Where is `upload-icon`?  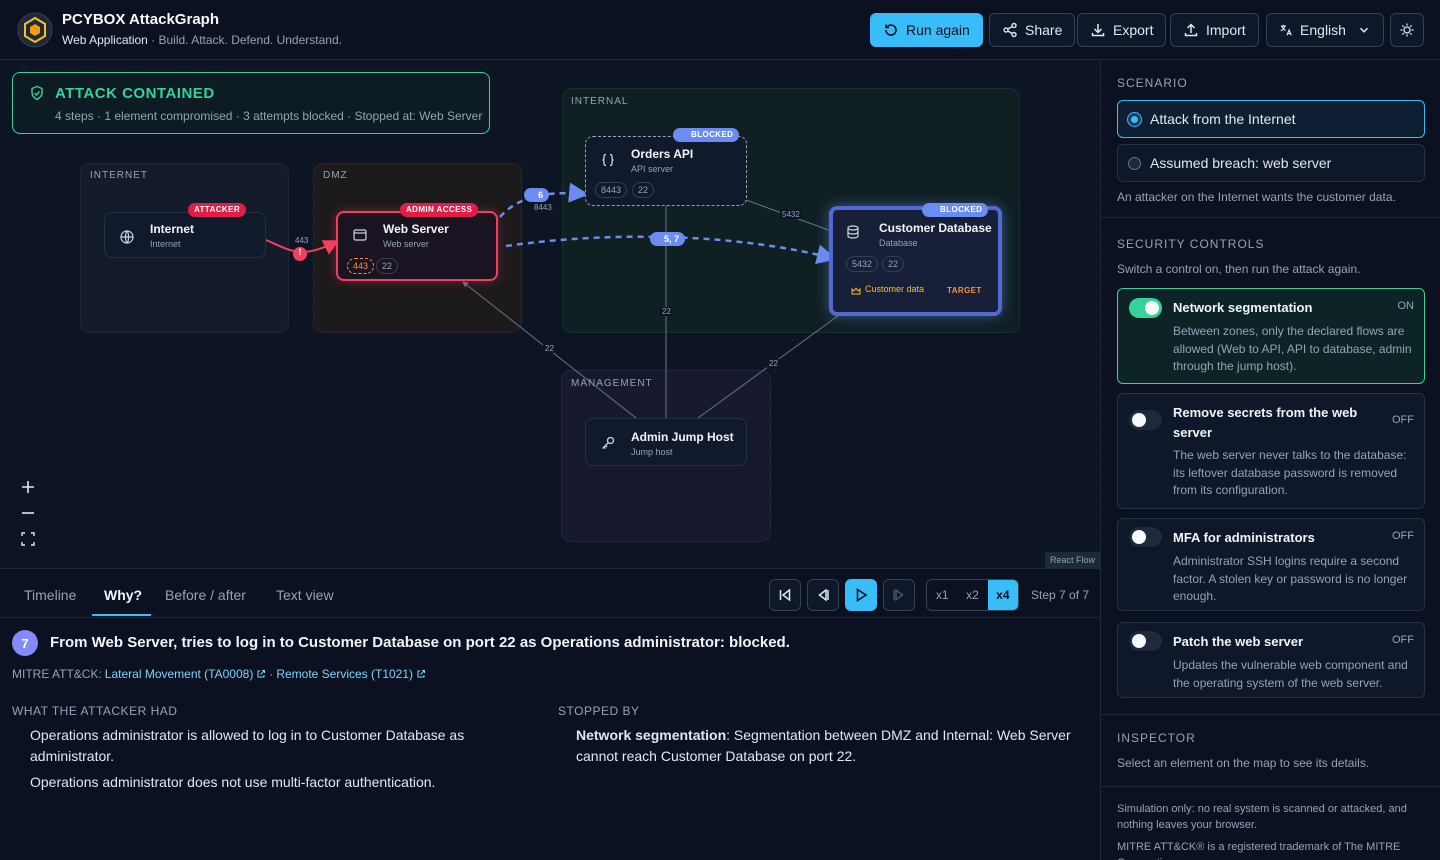
upload-icon is located at coordinates (1191, 30).